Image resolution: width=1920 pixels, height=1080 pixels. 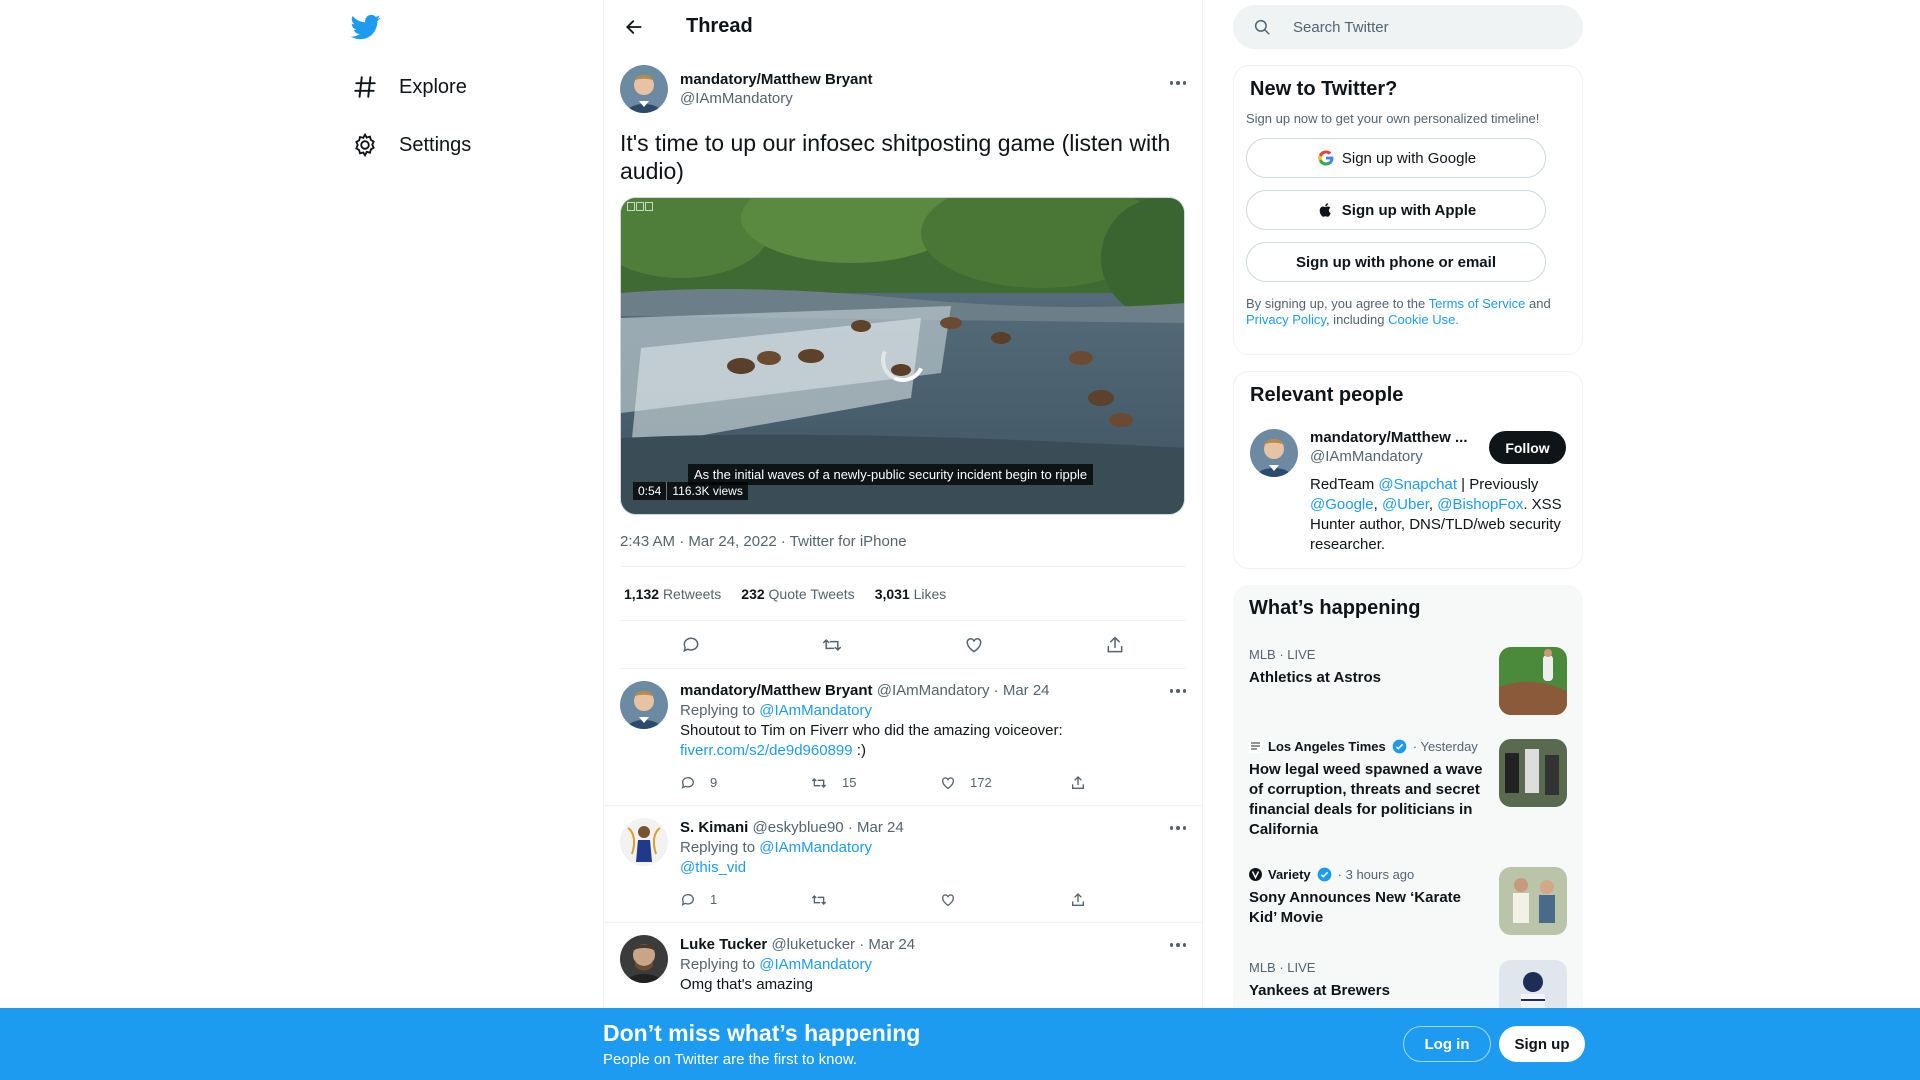 I want to click on google-link: @Google, so click(x=1342, y=504).